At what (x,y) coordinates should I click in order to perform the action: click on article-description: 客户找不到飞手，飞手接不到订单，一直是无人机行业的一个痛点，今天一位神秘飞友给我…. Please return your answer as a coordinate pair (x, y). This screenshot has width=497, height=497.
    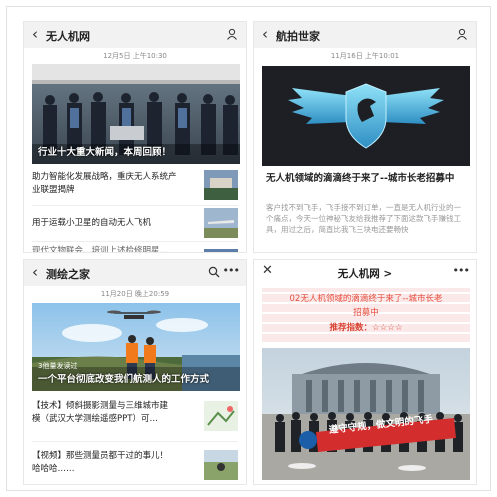
    Looking at the image, I should click on (363, 218).